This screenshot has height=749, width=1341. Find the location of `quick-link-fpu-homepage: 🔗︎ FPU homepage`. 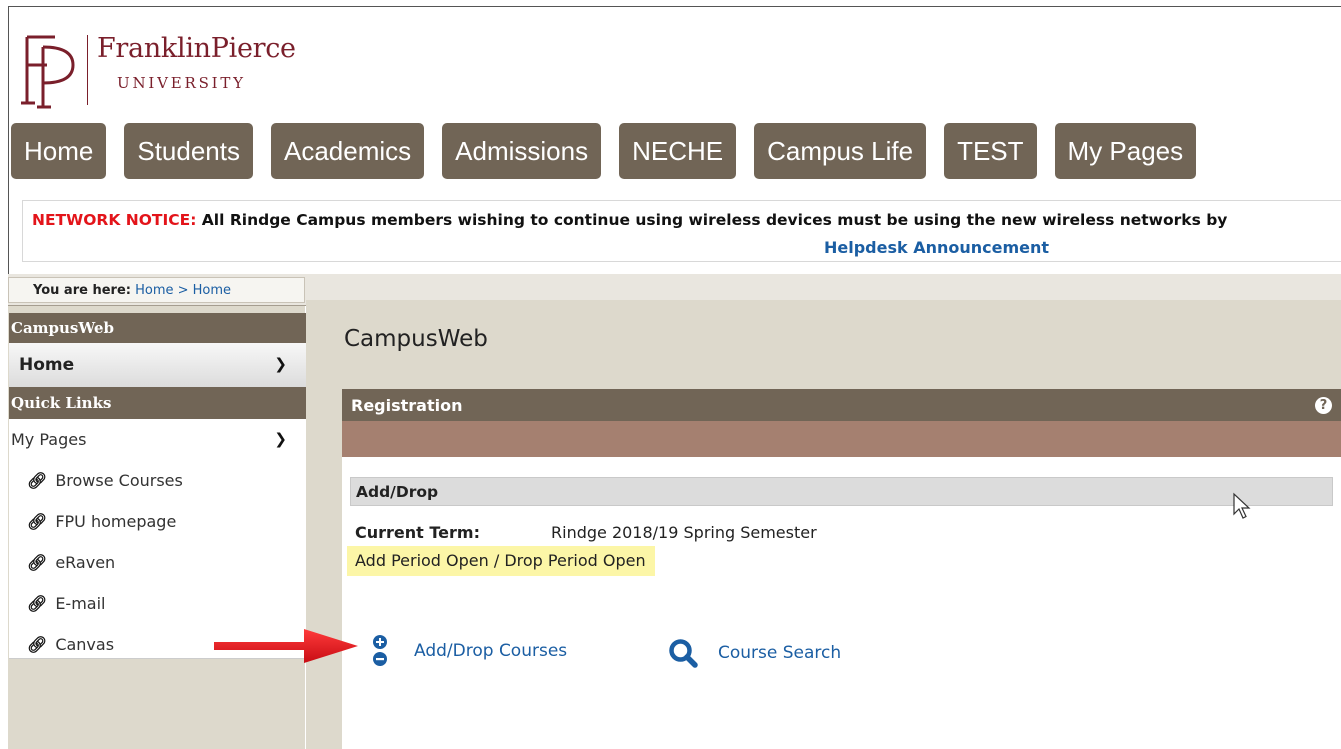

quick-link-fpu-homepage: 🔗︎ FPU homepage is located at coordinates (157, 521).